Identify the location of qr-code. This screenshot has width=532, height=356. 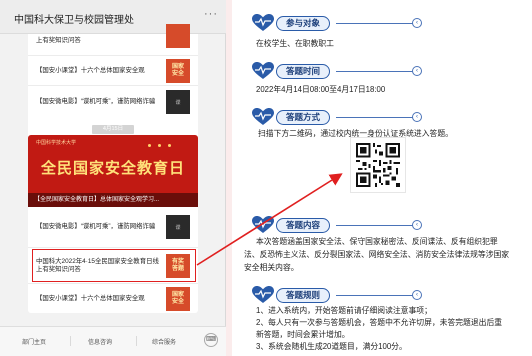
(378, 165).